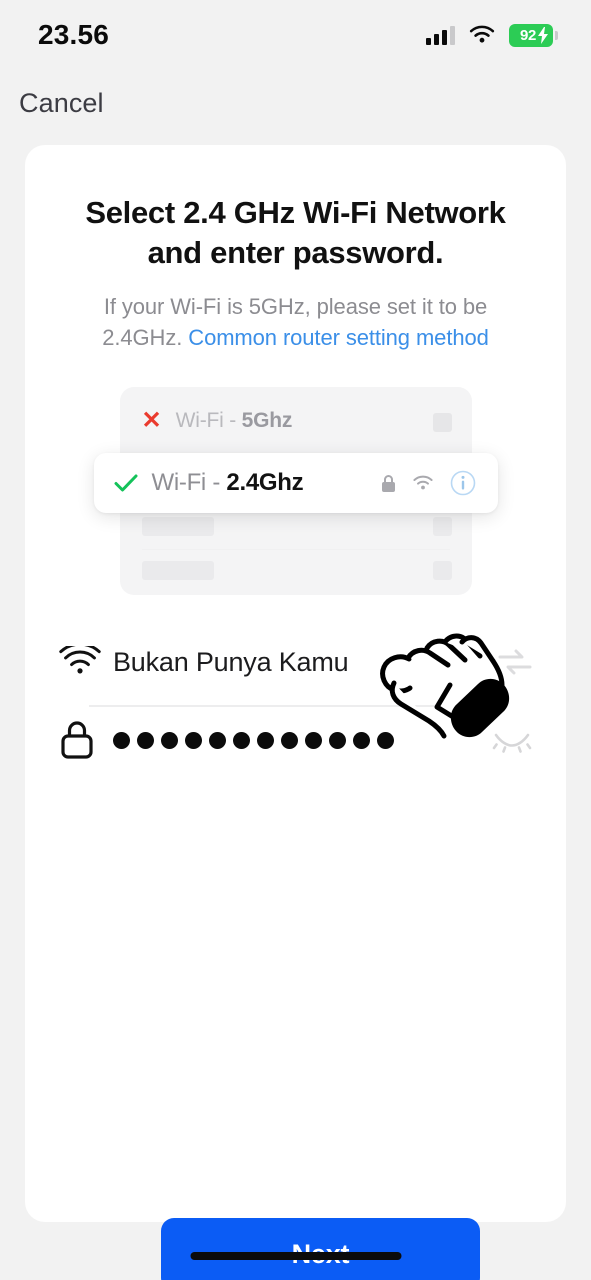 Image resolution: width=591 pixels, height=1280 pixels. I want to click on x-mark-icon: ✕, so click(151, 421).